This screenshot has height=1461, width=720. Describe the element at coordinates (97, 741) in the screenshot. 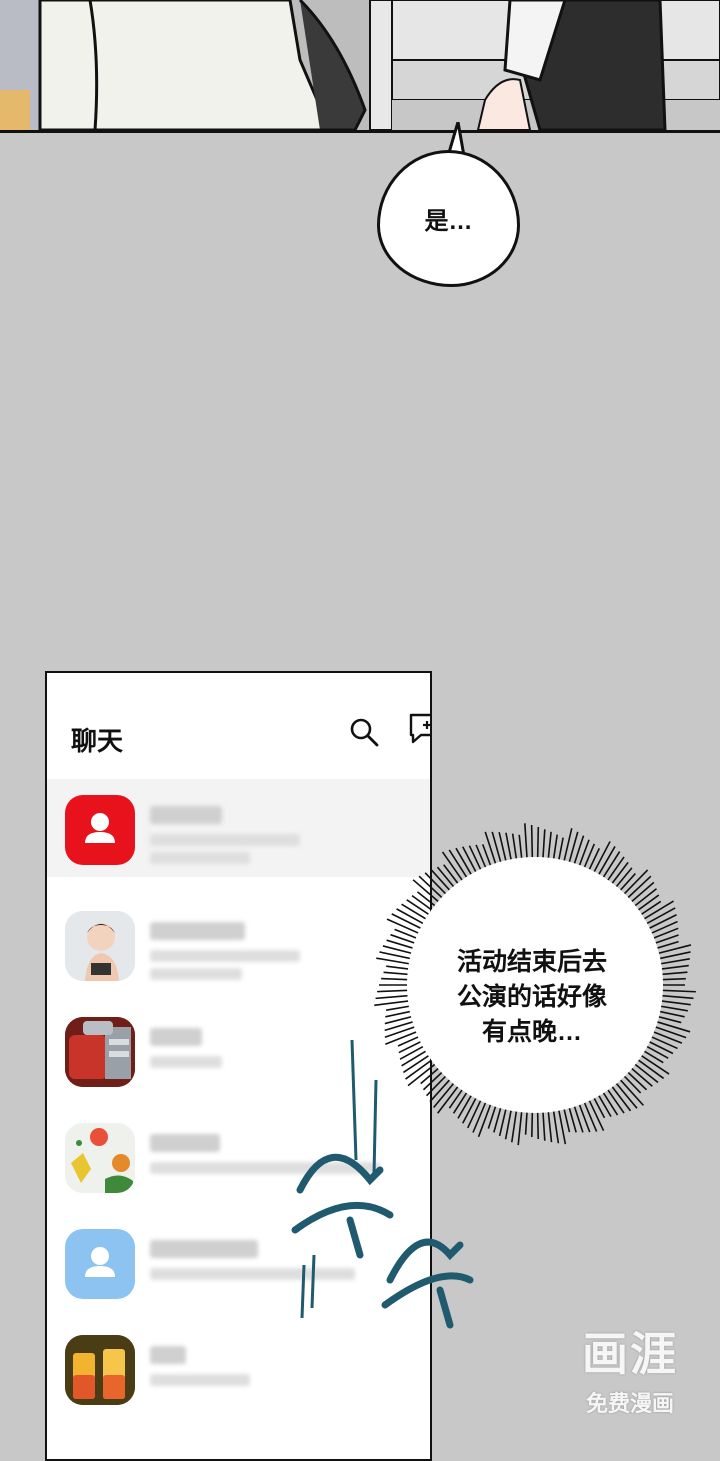

I see `chat-screen-title: 聊天` at that location.